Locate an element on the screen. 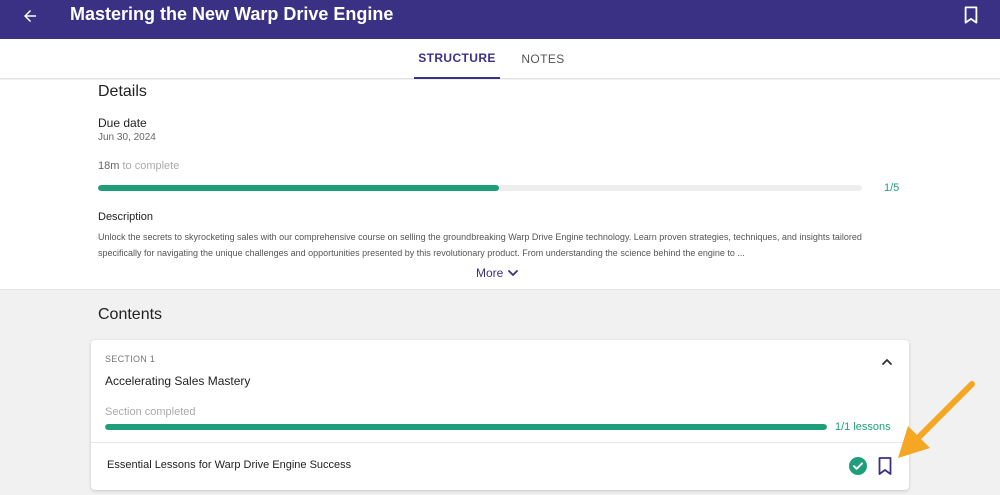 The image size is (1000, 495). arrow-left-icon is located at coordinates (30, 16).